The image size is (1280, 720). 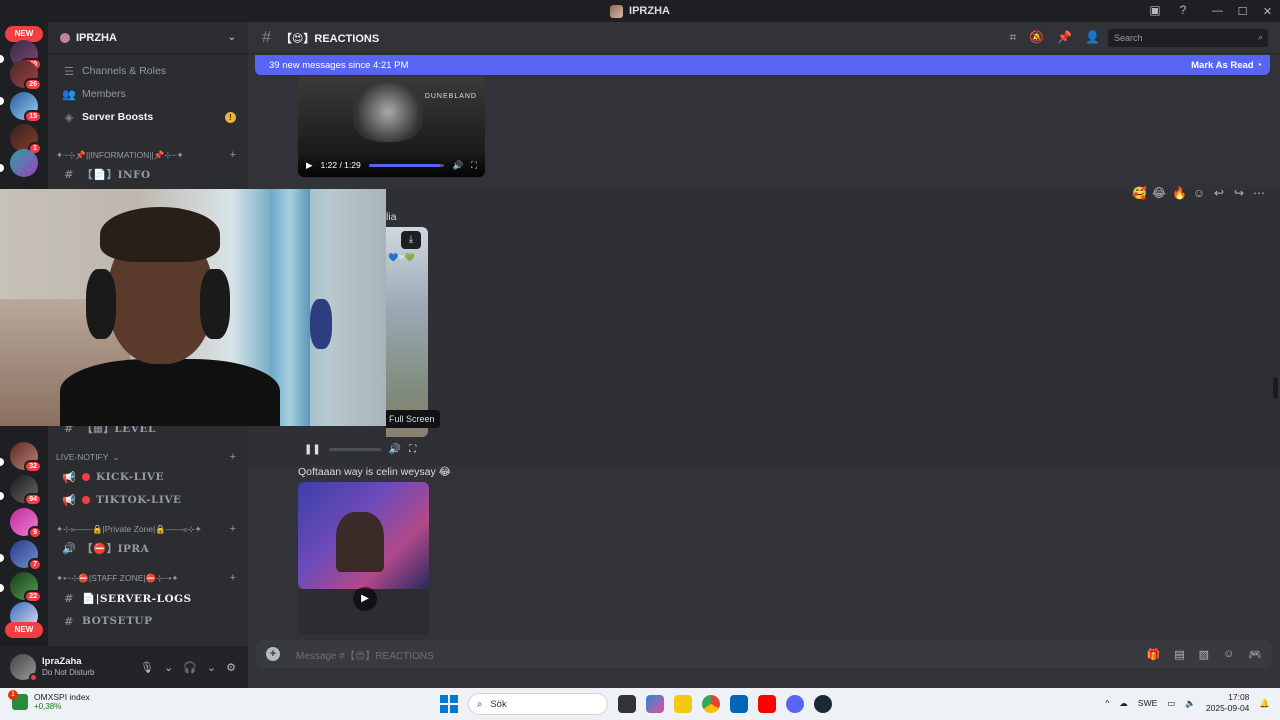 What do you see at coordinates (148, 94) in the screenshot?
I see `menu-members: 👥 Members` at bounding box center [148, 94].